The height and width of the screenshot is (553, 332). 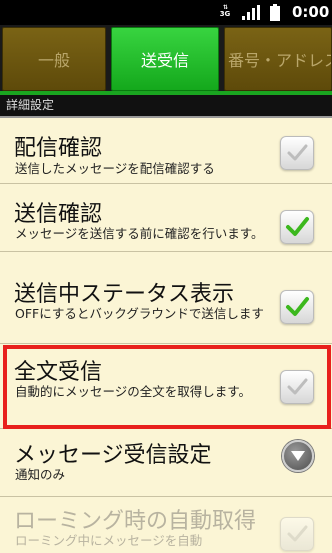 I want to click on status-bar: ⇅ 3G 0:00, so click(x=166, y=12).